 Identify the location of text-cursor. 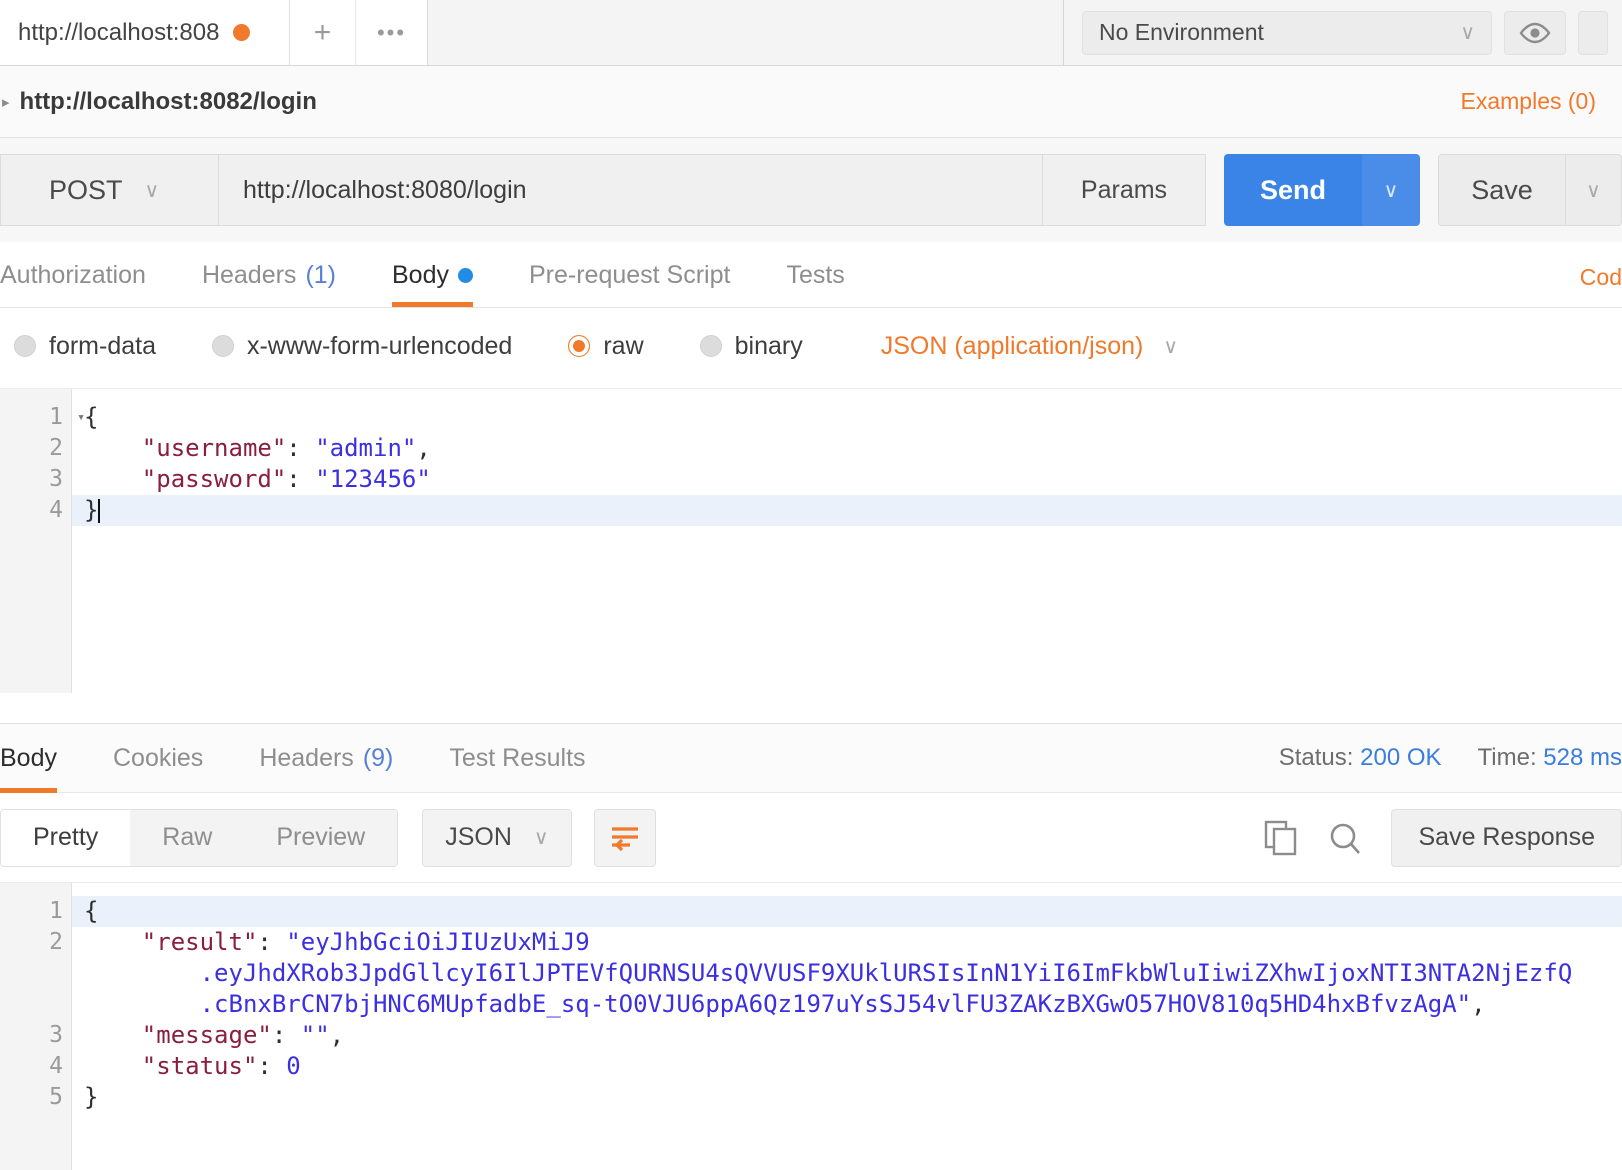
(99, 511).